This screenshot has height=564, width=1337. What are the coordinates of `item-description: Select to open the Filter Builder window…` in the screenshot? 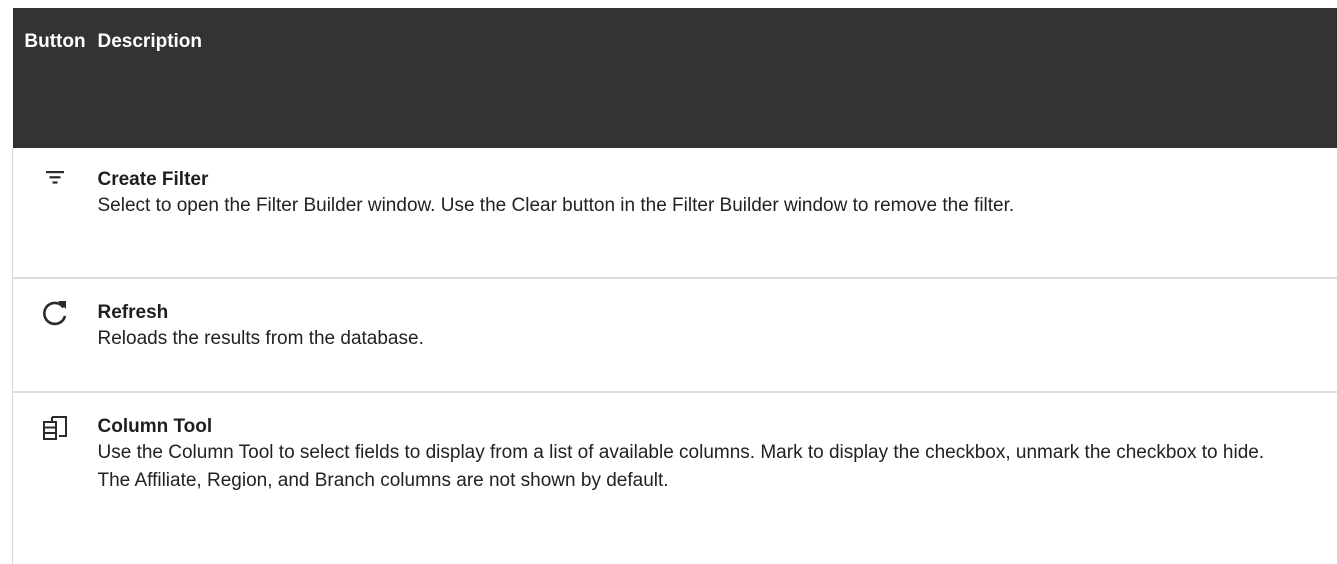 It's located at (698, 206).